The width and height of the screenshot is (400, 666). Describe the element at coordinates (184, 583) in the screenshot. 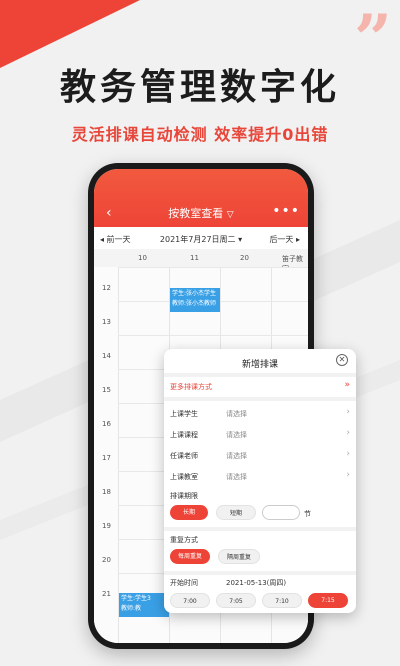

I see `start-time-label: 开始时间` at that location.